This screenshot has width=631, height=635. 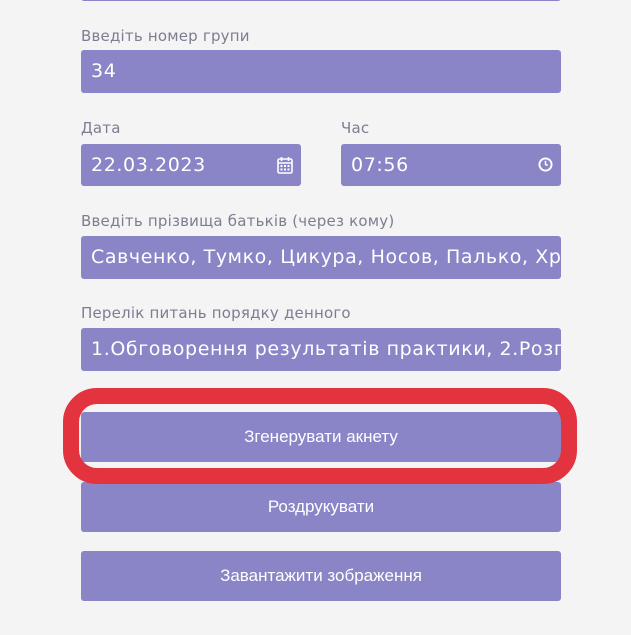 I want to click on group-number-value: 34, so click(x=104, y=71).